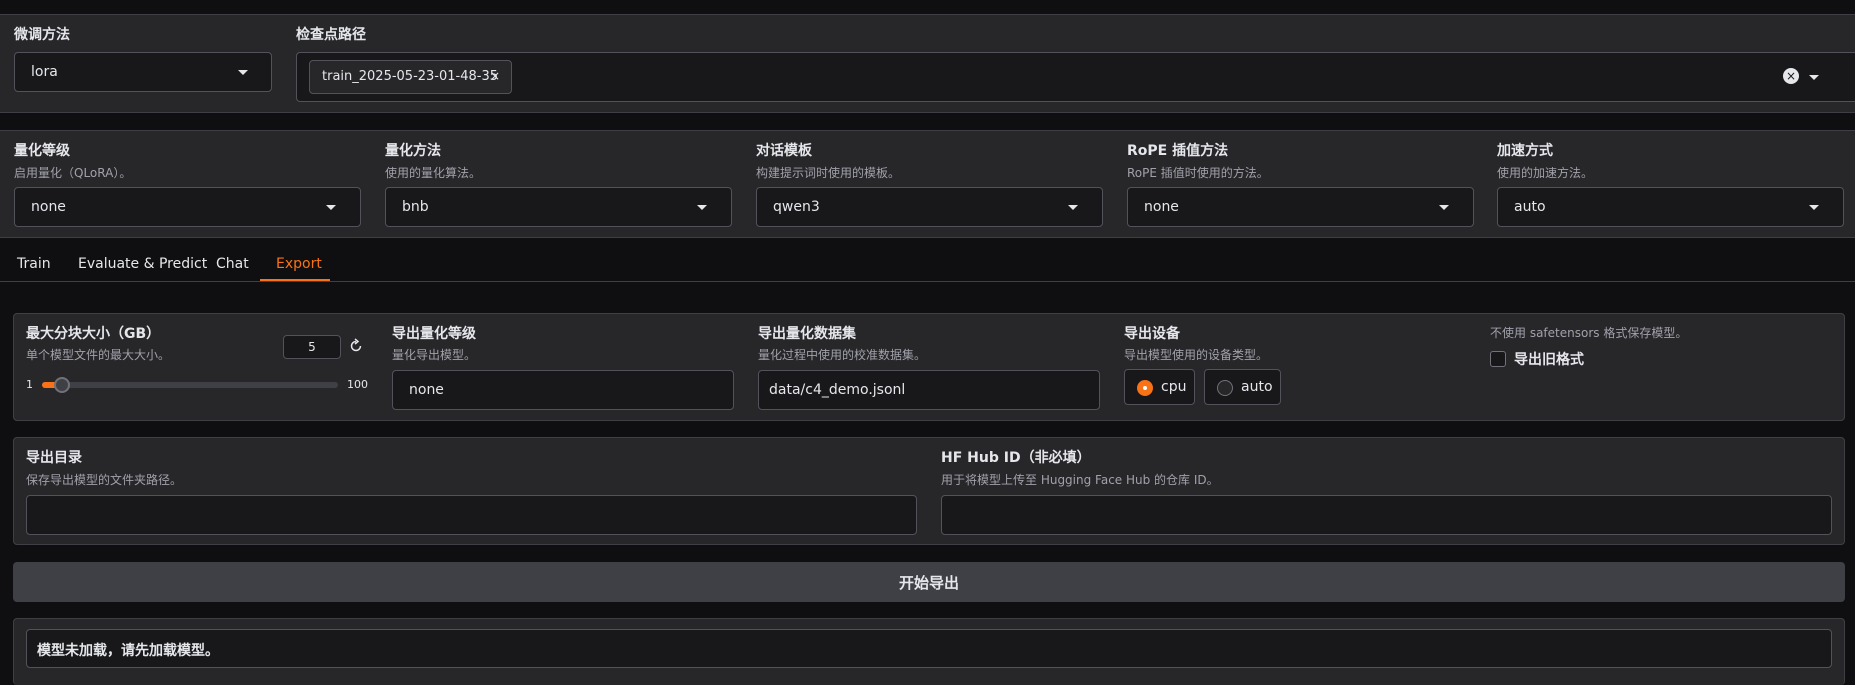 The height and width of the screenshot is (685, 1855). Describe the element at coordinates (1545, 173) in the screenshot. I see `setting-desc: 使用的加速方法。` at that location.